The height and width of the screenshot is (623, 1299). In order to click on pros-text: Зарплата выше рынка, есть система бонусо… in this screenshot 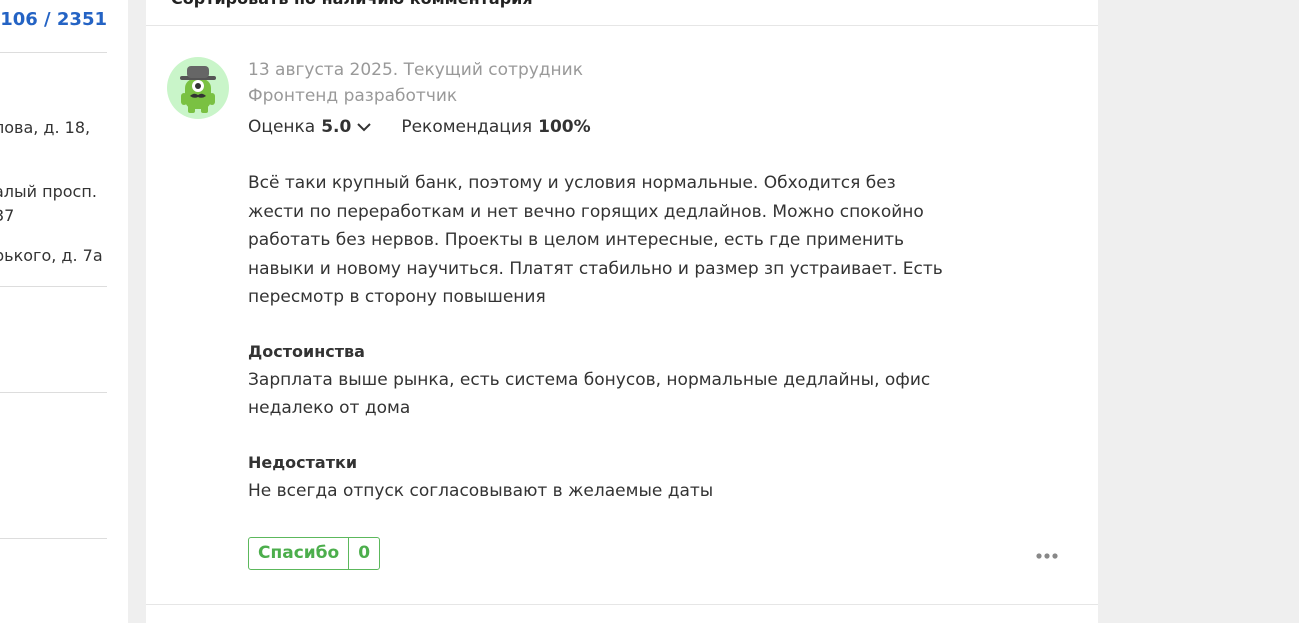, I will do `click(589, 394)`.